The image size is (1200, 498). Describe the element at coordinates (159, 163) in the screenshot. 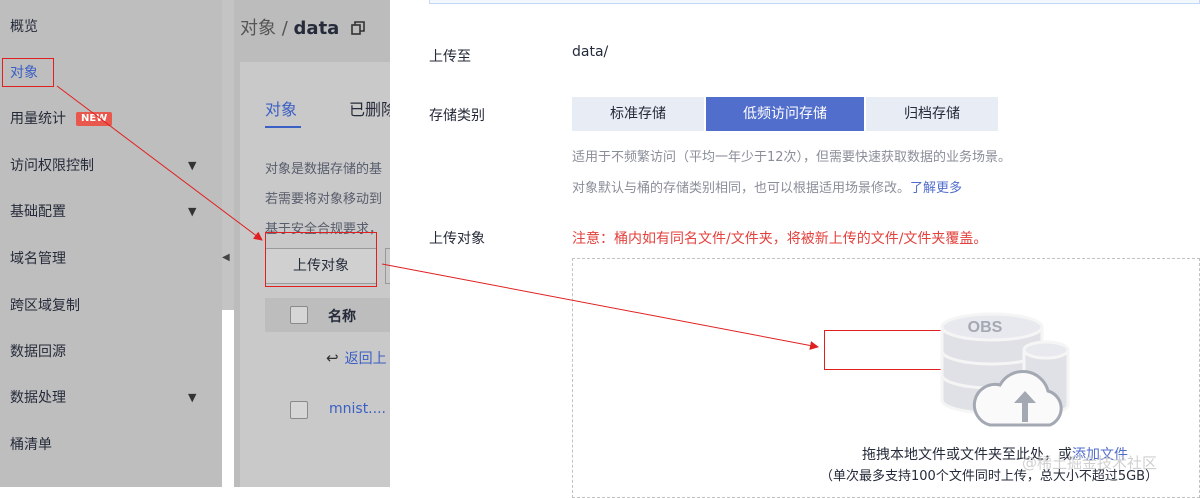

I see `arrow-objects-to-upload` at that location.